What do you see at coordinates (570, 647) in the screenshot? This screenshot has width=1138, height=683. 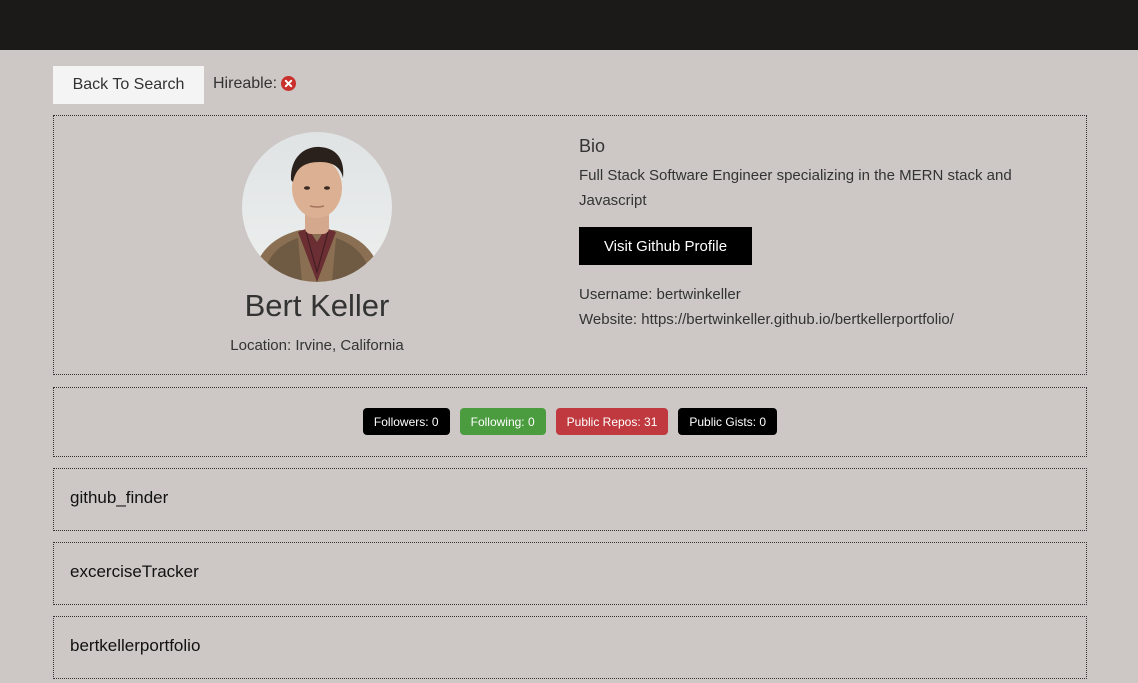 I see `repo-item: bertkellerportfolio` at bounding box center [570, 647].